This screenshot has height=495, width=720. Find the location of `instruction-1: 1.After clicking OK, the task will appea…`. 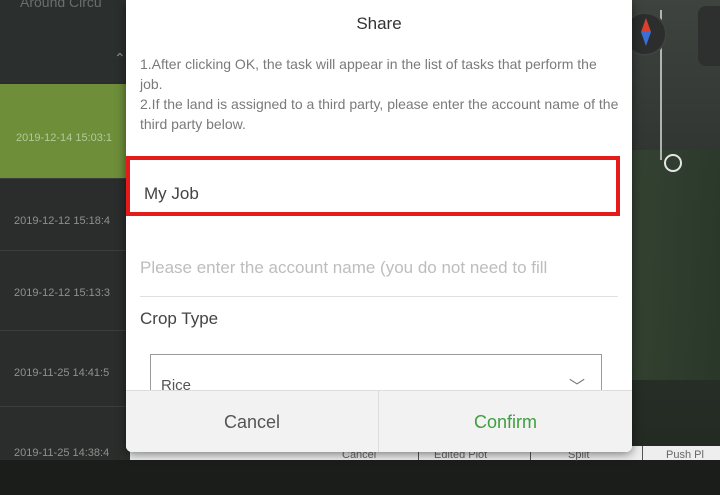

instruction-1: 1.After clicking OK, the task will appea… is located at coordinates (368, 74).